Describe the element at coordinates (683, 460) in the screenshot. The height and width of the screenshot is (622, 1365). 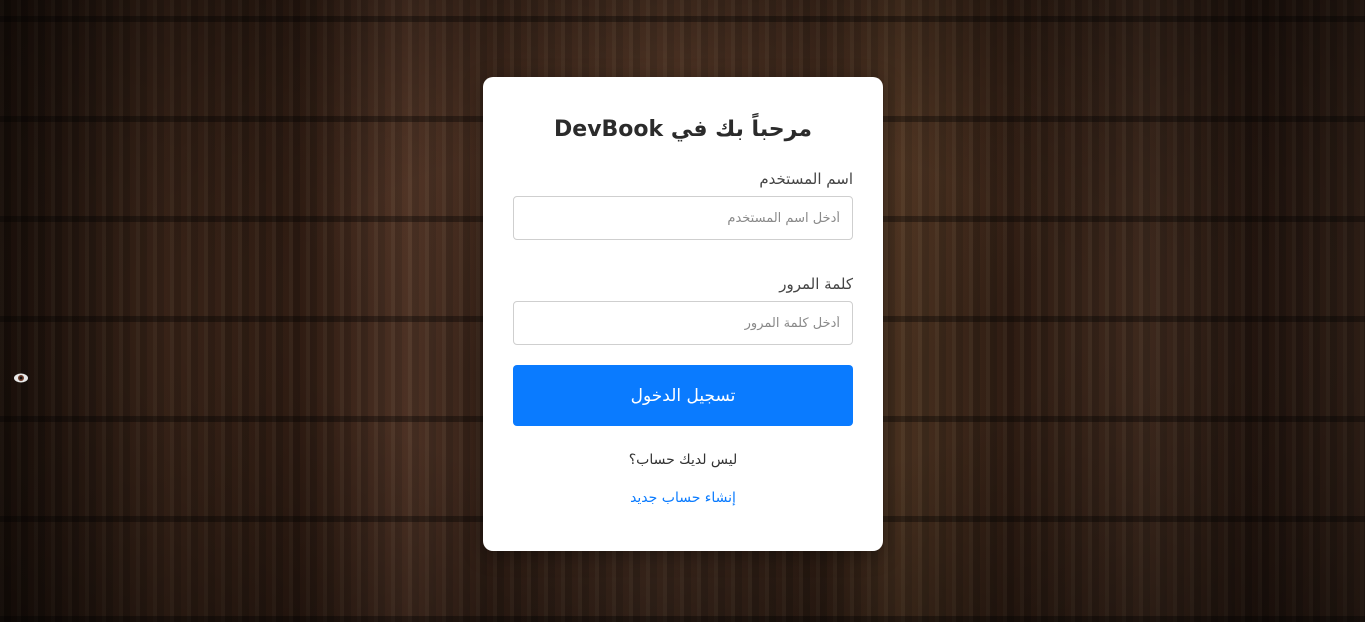
I see `no-account-text: ليس لديك حساب؟` at that location.